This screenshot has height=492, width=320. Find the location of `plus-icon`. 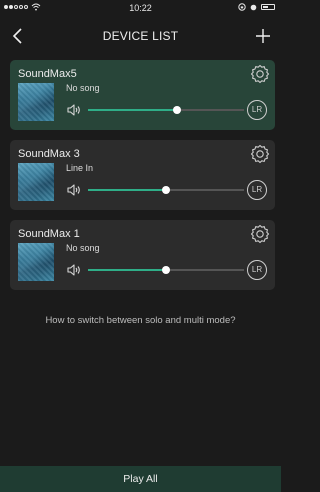

plus-icon is located at coordinates (263, 36).